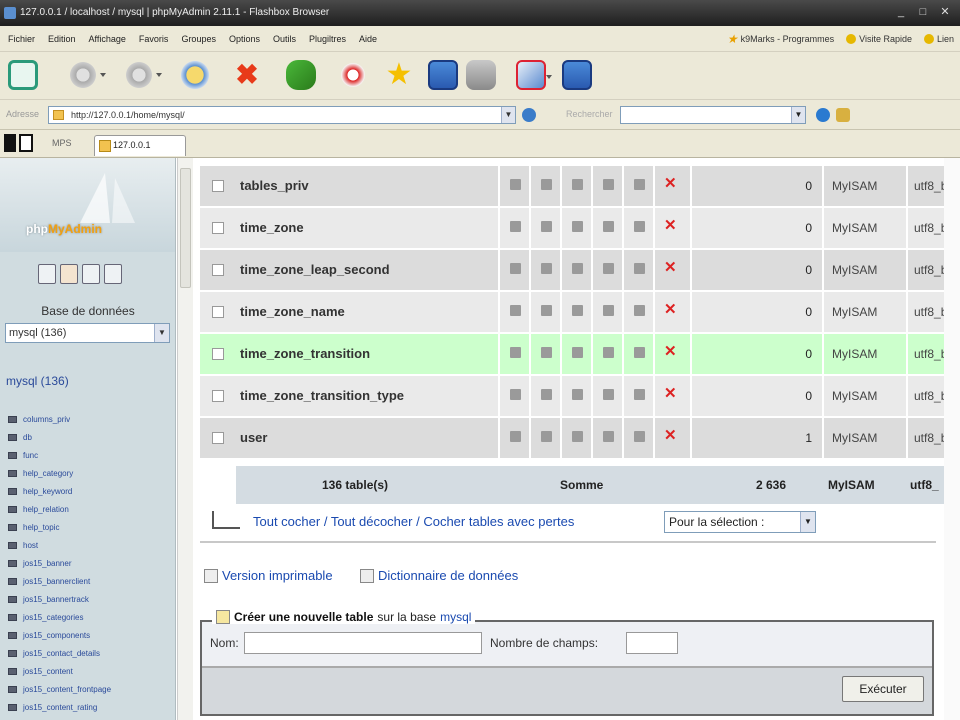  Describe the element at coordinates (143, 75) in the screenshot. I see `forward-icon` at that location.